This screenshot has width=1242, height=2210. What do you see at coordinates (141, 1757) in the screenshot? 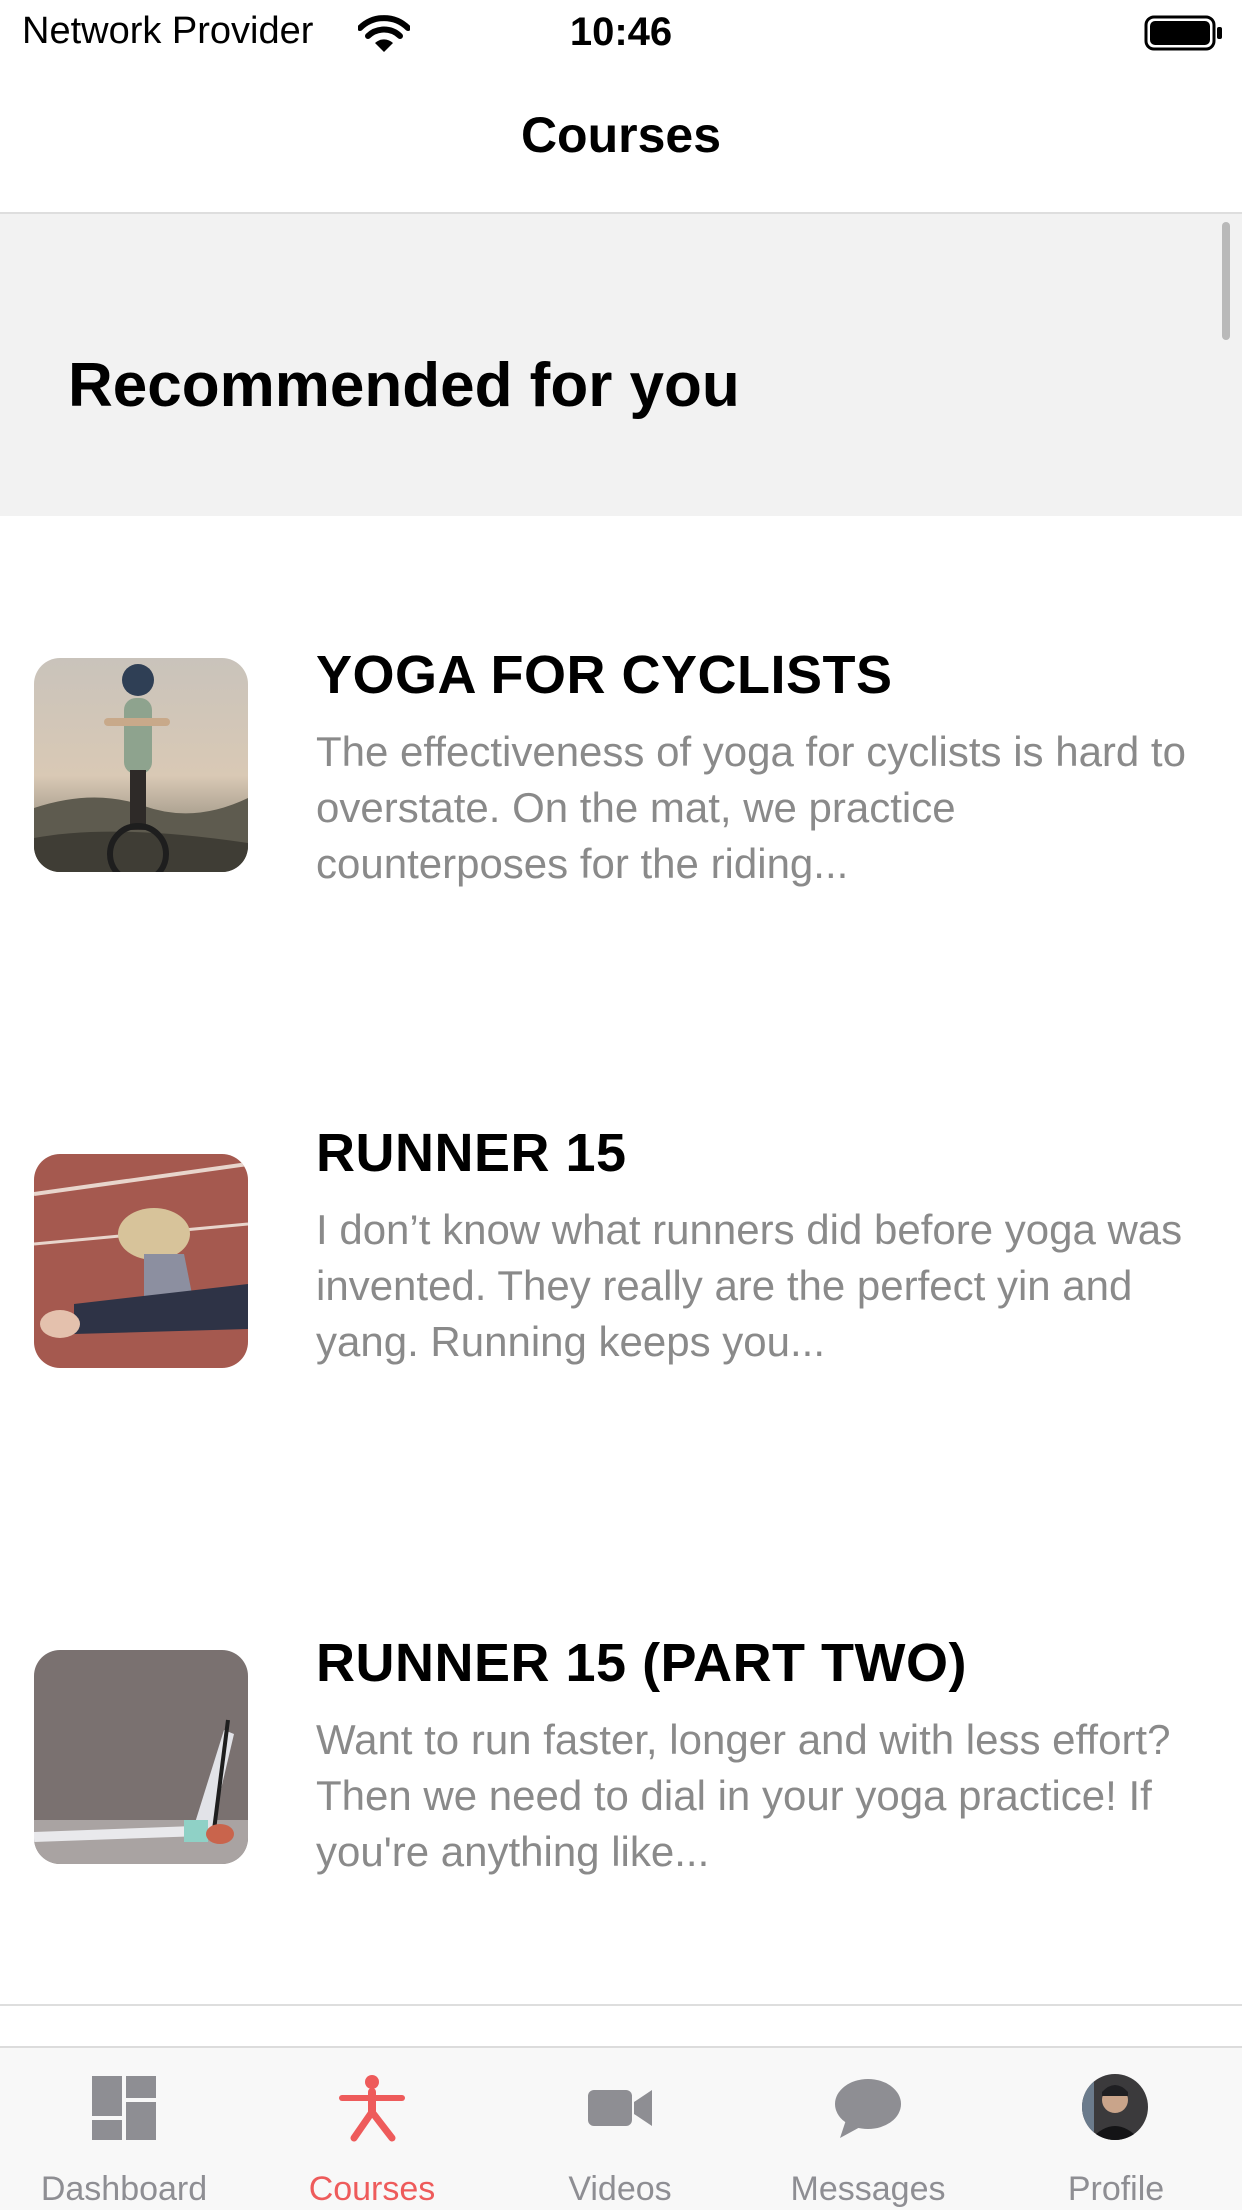
I see `yoga-strap-photo` at bounding box center [141, 1757].